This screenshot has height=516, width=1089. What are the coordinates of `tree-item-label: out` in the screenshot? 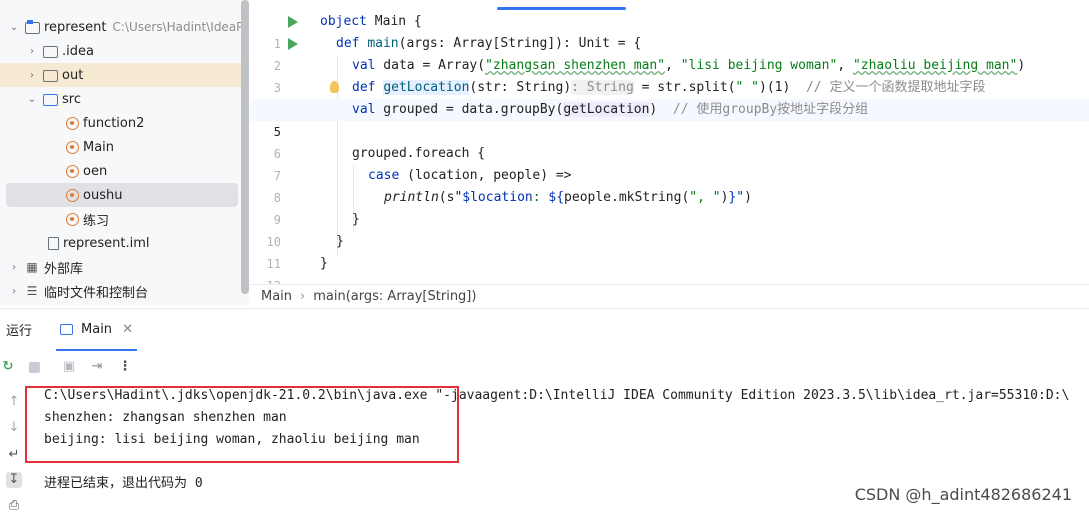 It's located at (73, 75).